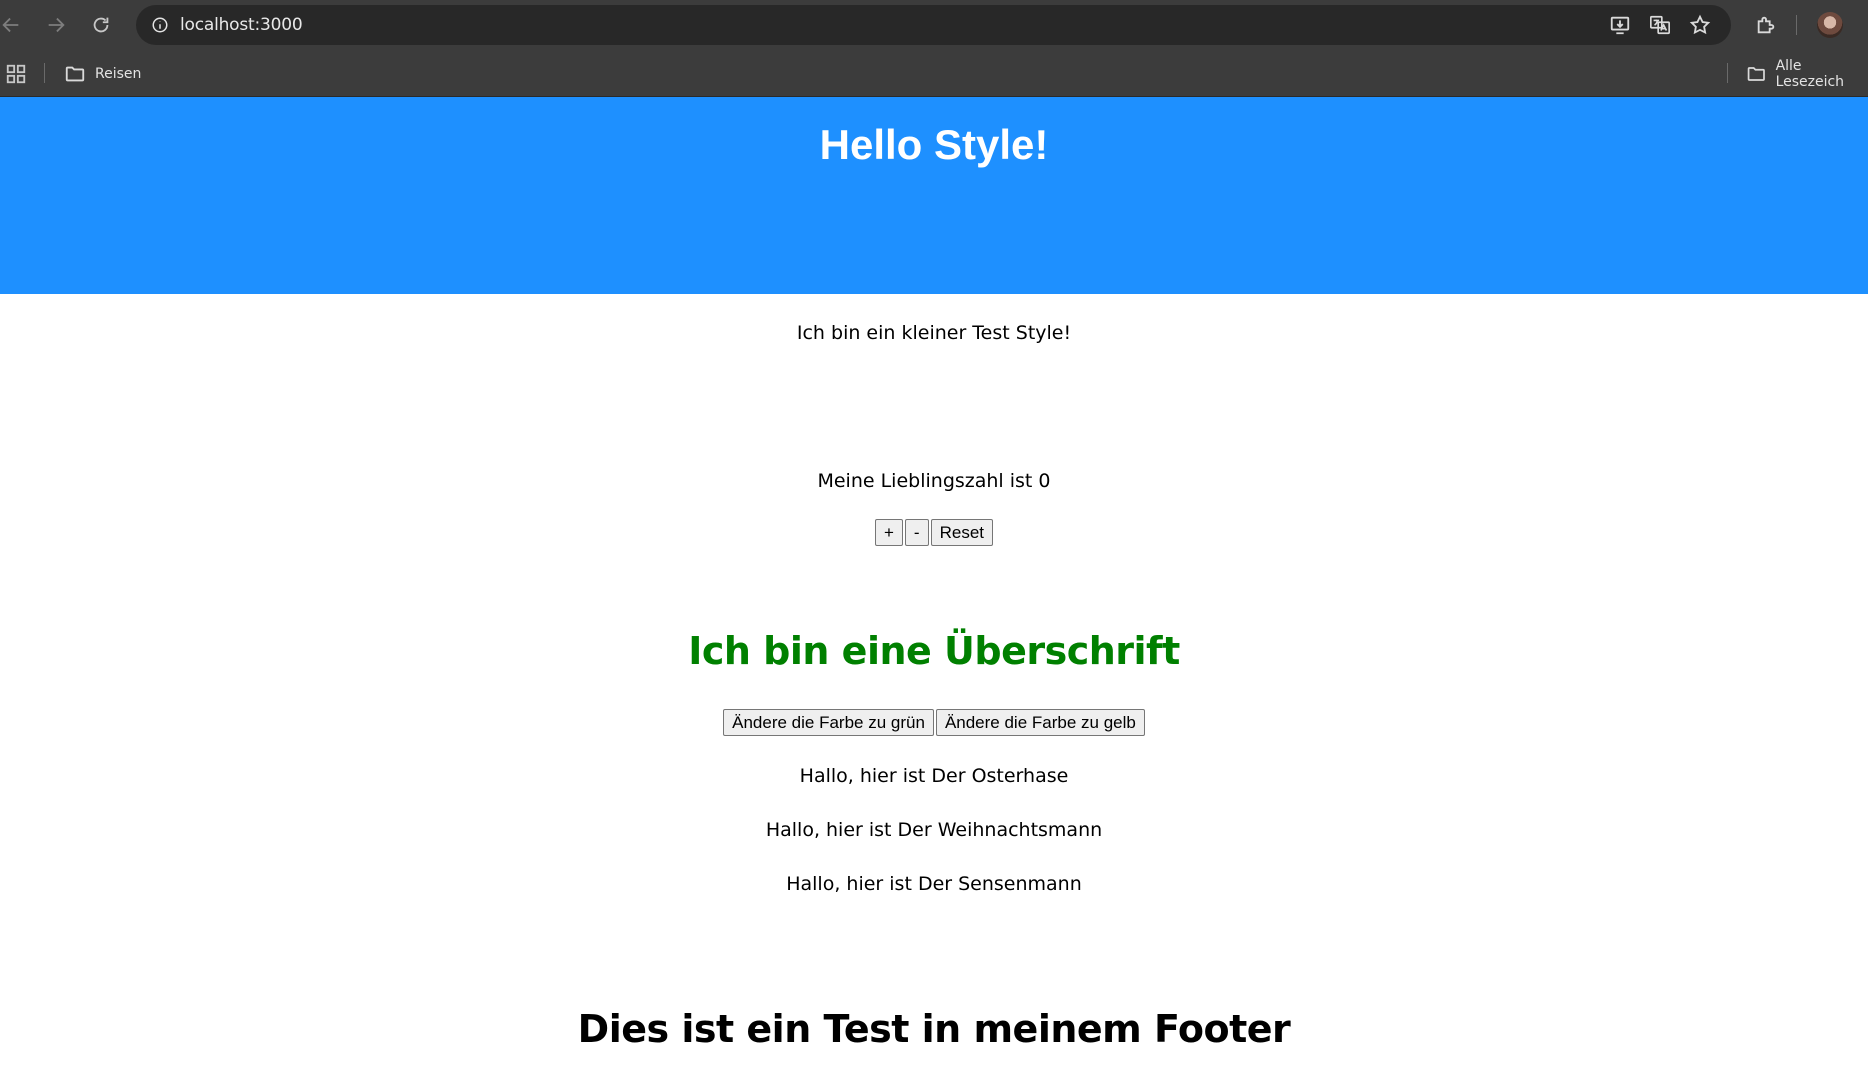 The width and height of the screenshot is (1868, 1076). What do you see at coordinates (1727, 73) in the screenshot?
I see `bookmarks-divider-right` at bounding box center [1727, 73].